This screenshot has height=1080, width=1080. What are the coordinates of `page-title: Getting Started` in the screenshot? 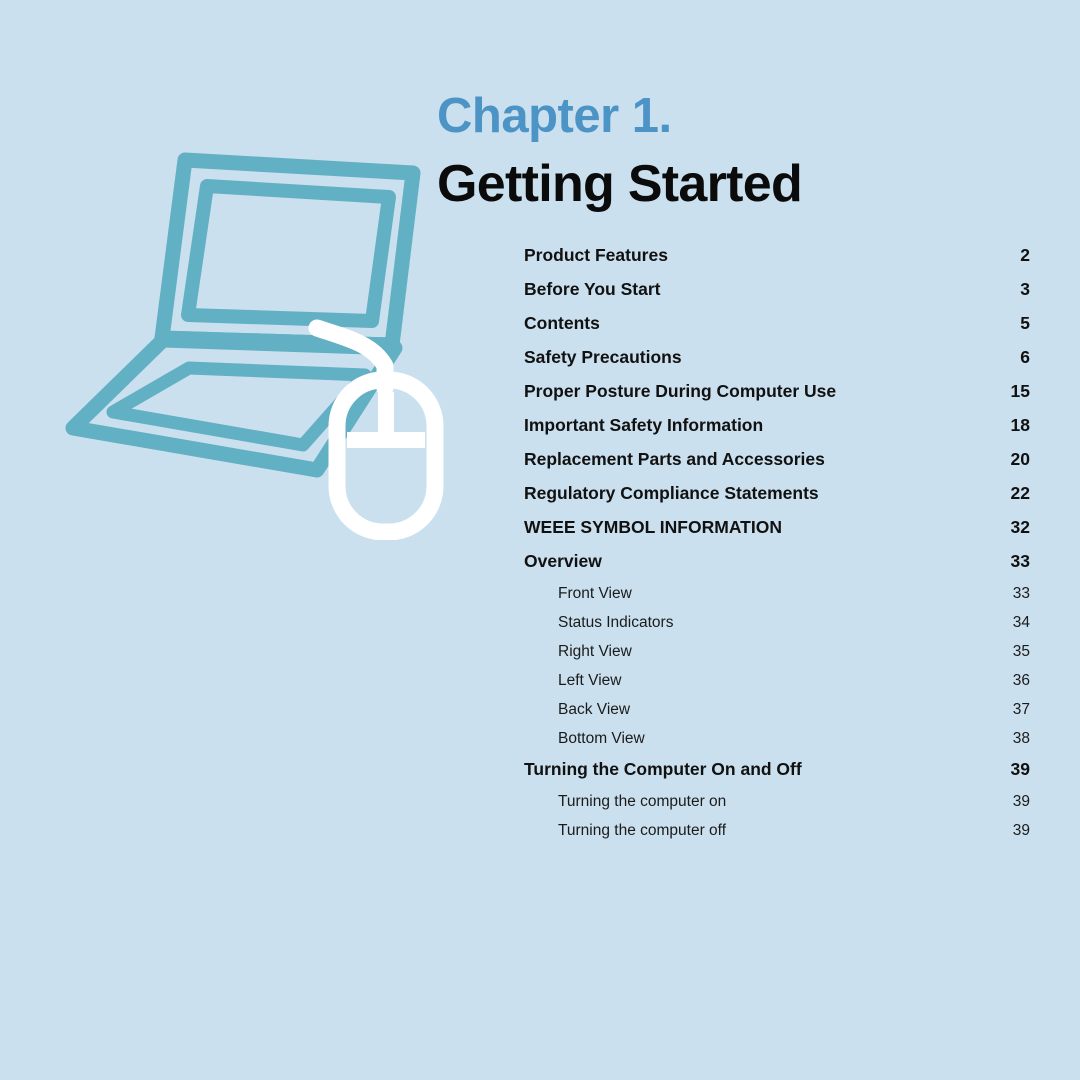 It's located at (620, 184).